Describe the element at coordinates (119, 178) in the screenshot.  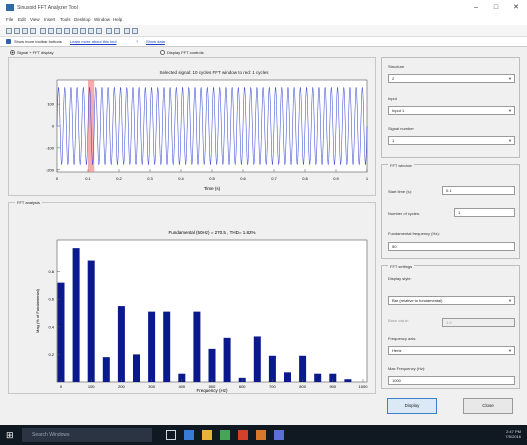
I see `signal-xtick-label: 0.2` at that location.